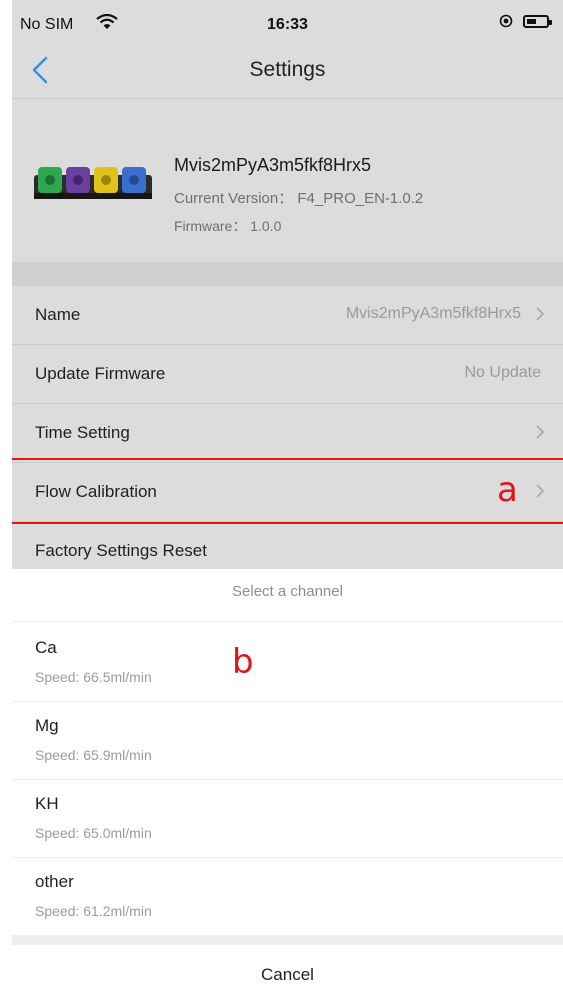 This screenshot has height=985, width=563. Describe the element at coordinates (93, 833) in the screenshot. I see `channel-speed: Speed: 65.0ml/min` at that location.